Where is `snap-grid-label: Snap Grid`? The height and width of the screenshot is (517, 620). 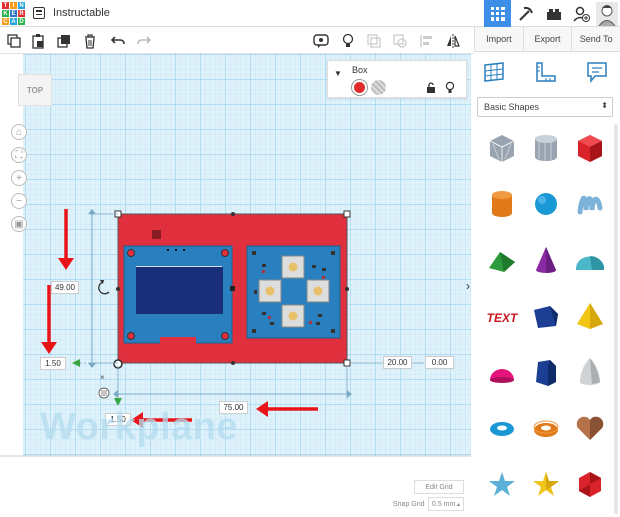 snap-grid-label: Snap Grid is located at coordinates (409, 504).